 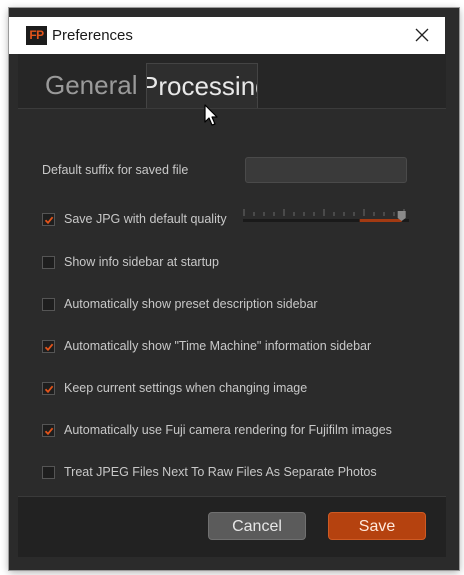 I want to click on tab-processing: Processing, so click(x=202, y=85).